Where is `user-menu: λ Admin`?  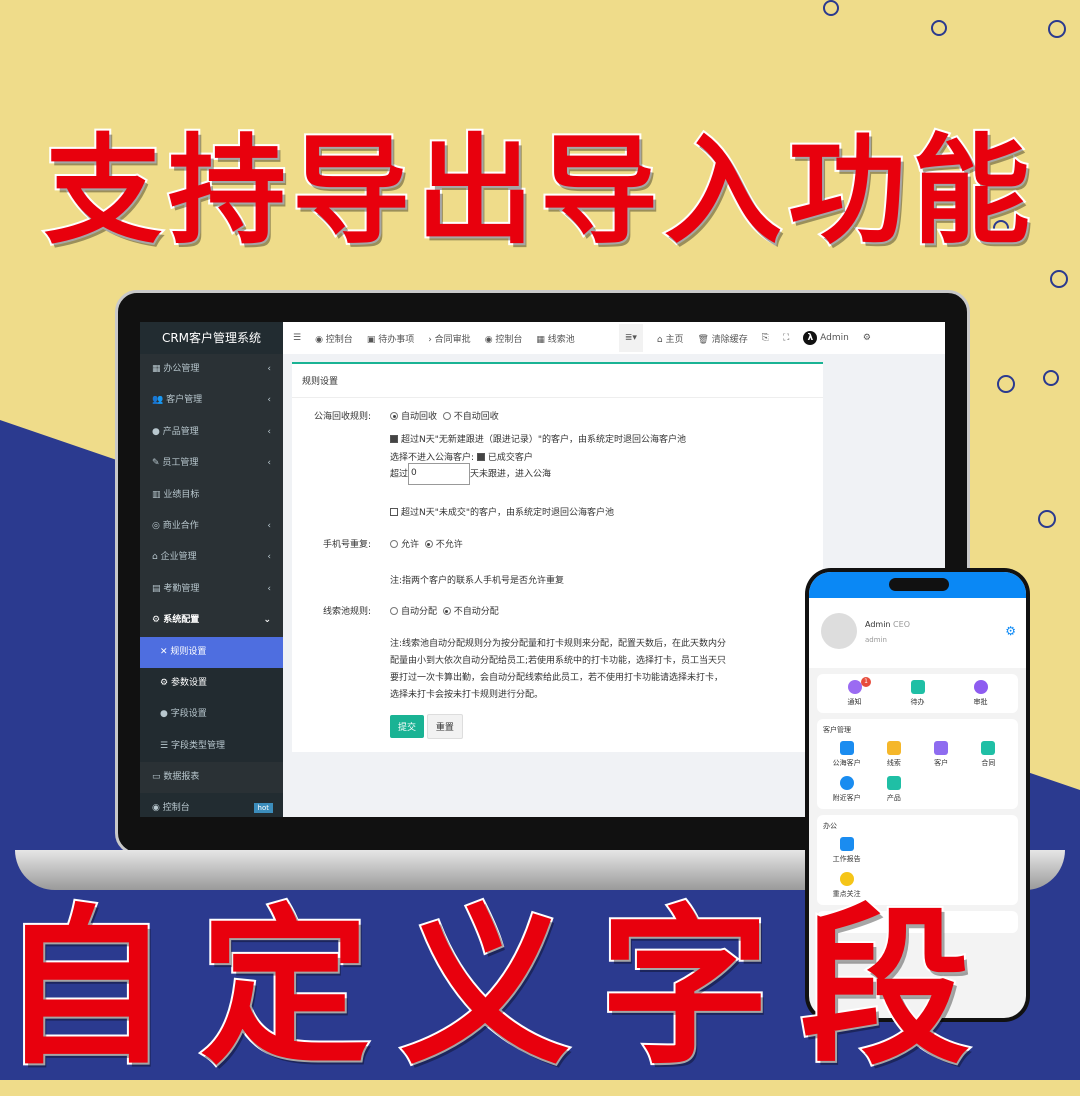
user-menu: λ Admin is located at coordinates (826, 338).